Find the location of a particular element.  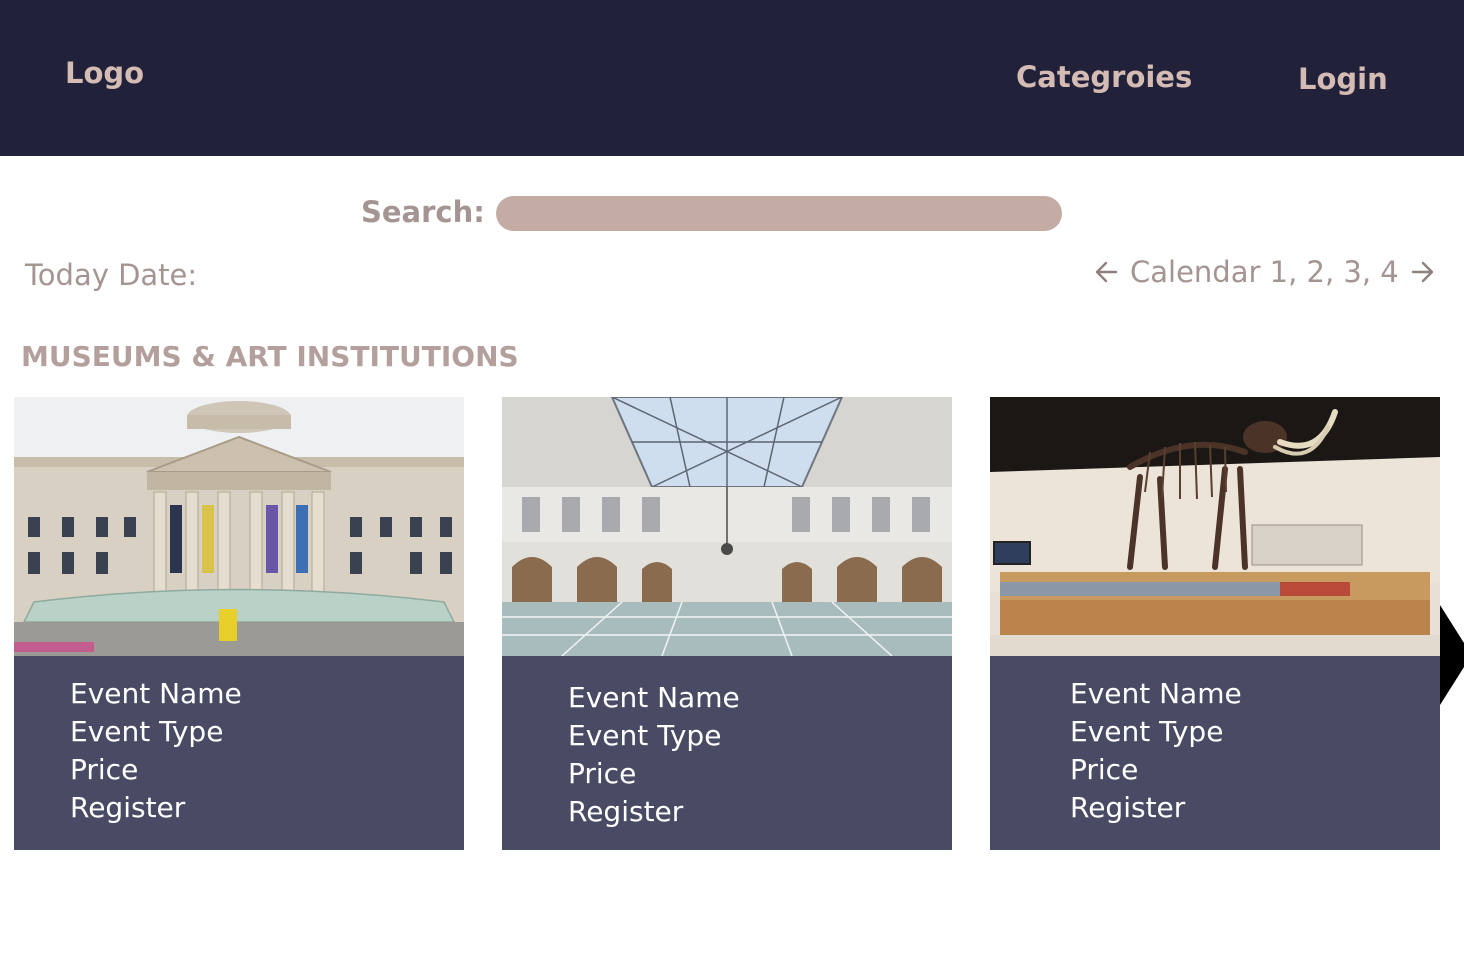

arrow-right-icon is located at coordinates (1422, 272).